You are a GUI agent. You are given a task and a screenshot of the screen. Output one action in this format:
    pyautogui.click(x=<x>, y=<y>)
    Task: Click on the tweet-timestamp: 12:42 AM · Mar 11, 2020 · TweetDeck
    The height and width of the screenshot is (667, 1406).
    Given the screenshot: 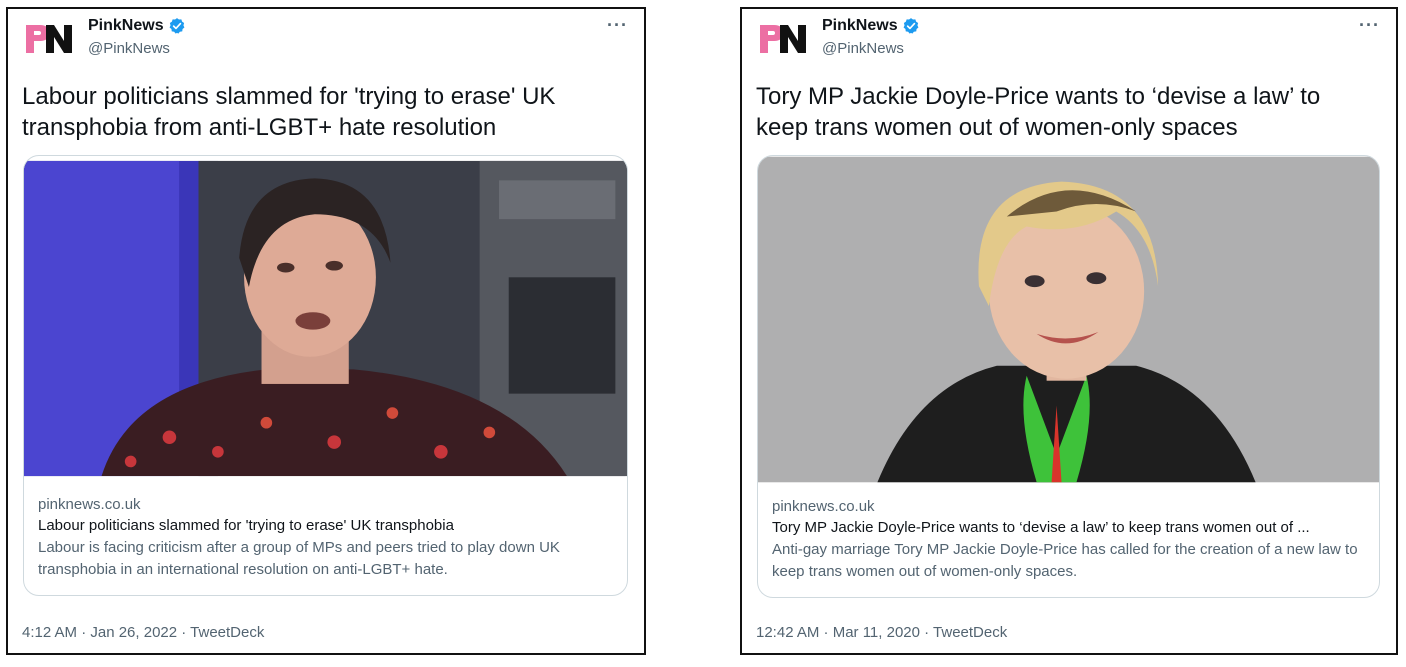 What is the action you would take?
    pyautogui.click(x=881, y=632)
    